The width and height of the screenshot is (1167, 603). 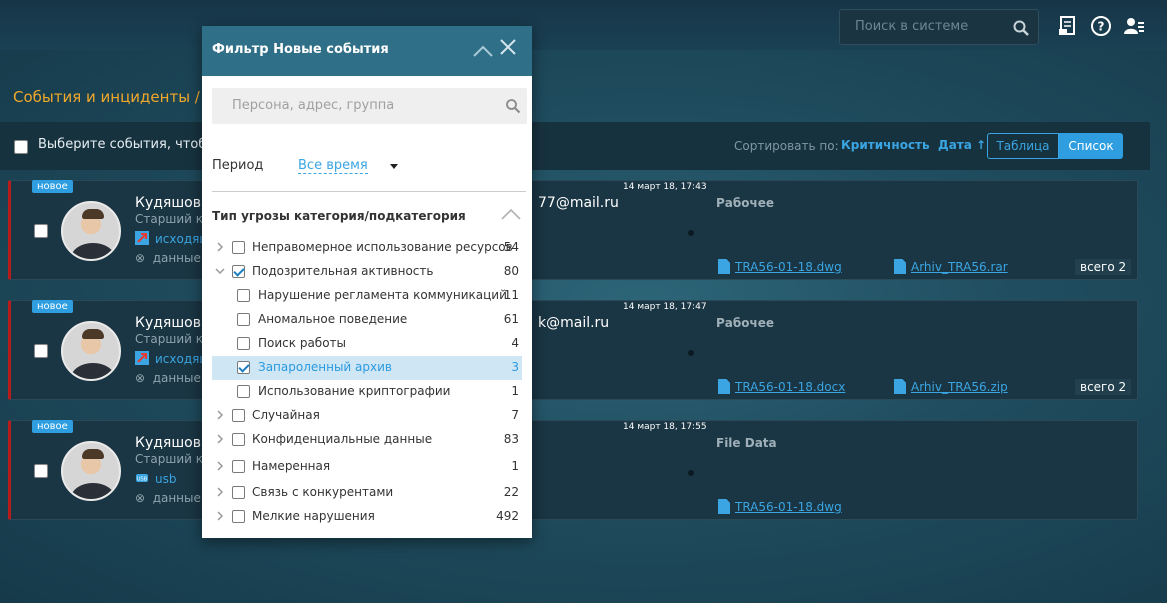 What do you see at coordinates (511, 492) in the screenshot?
I see `threat-type-count: 22` at bounding box center [511, 492].